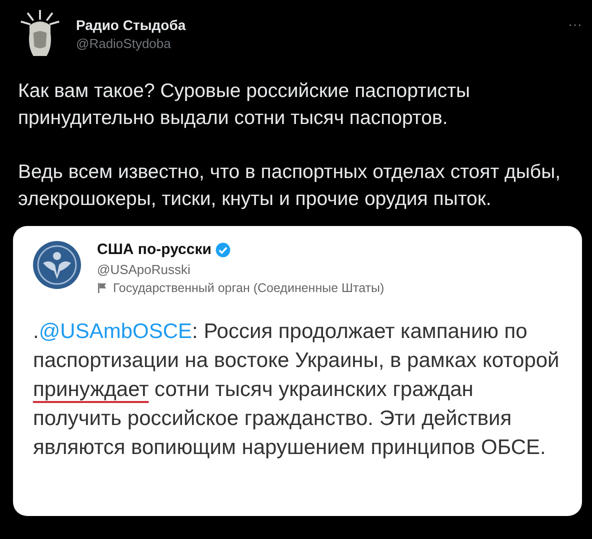 Image resolution: width=592 pixels, height=539 pixels. Describe the element at coordinates (57, 265) in the screenshot. I see `seal-avatar-icon` at that location.